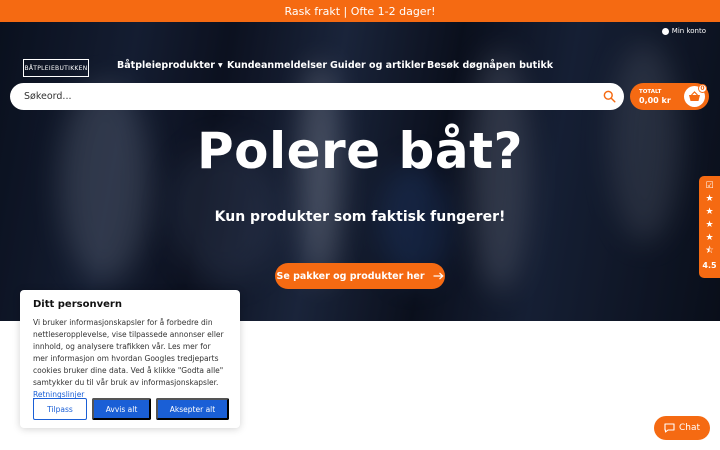 The height and width of the screenshot is (450, 720). I want to click on site-logo: BÅTPLEIEBUTIKKEN, so click(56, 68).